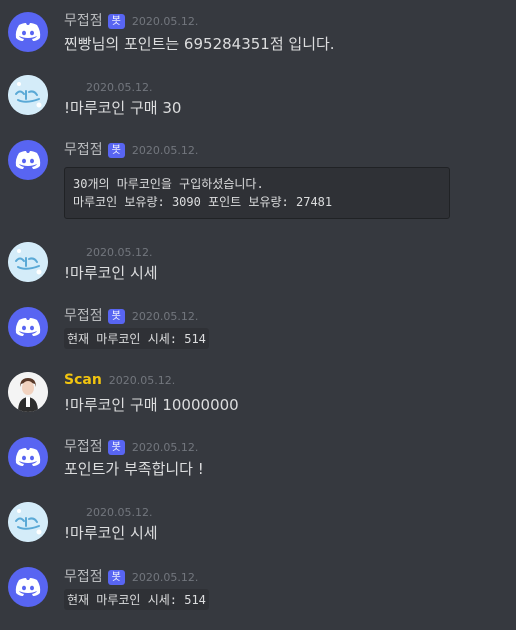 This screenshot has width=516, height=630. I want to click on scan-avatar-icon, so click(28, 392).